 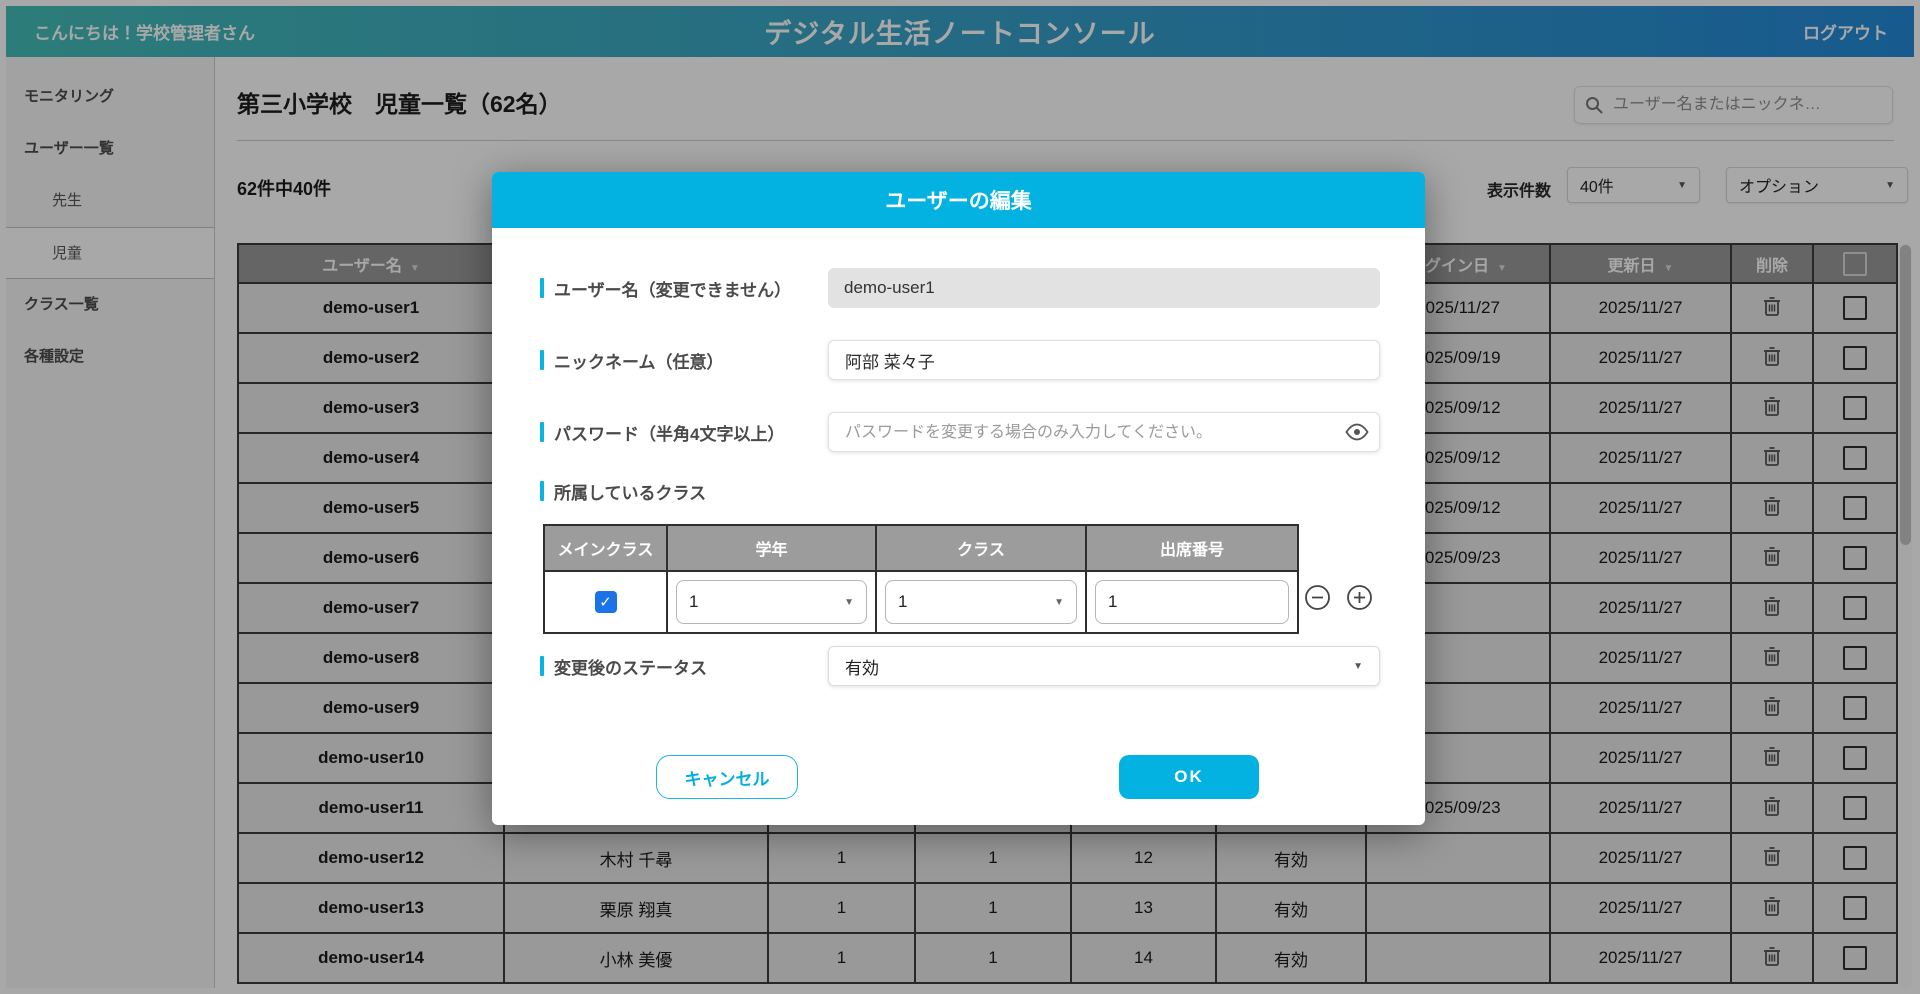 I want to click on add-class-button, so click(x=1359, y=600).